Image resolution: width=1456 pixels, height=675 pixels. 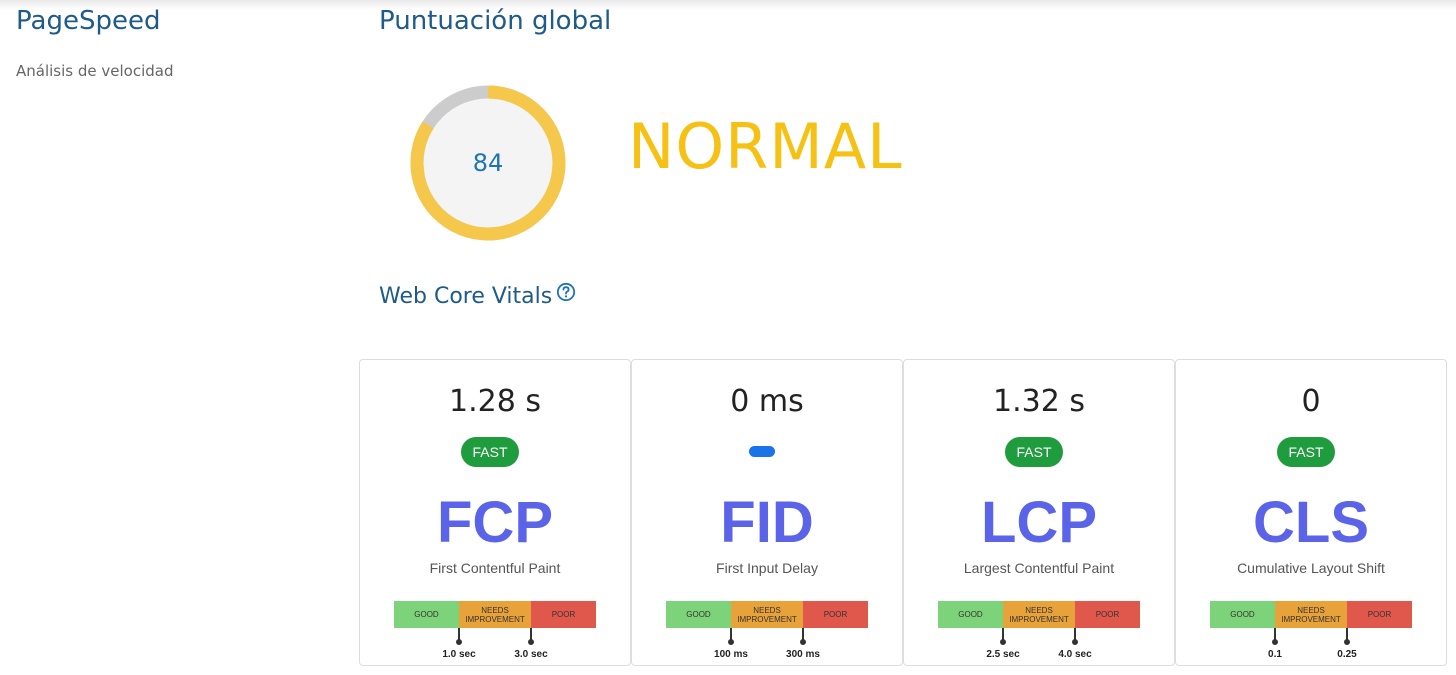 I want to click on top-shadow, so click(x=728, y=5).